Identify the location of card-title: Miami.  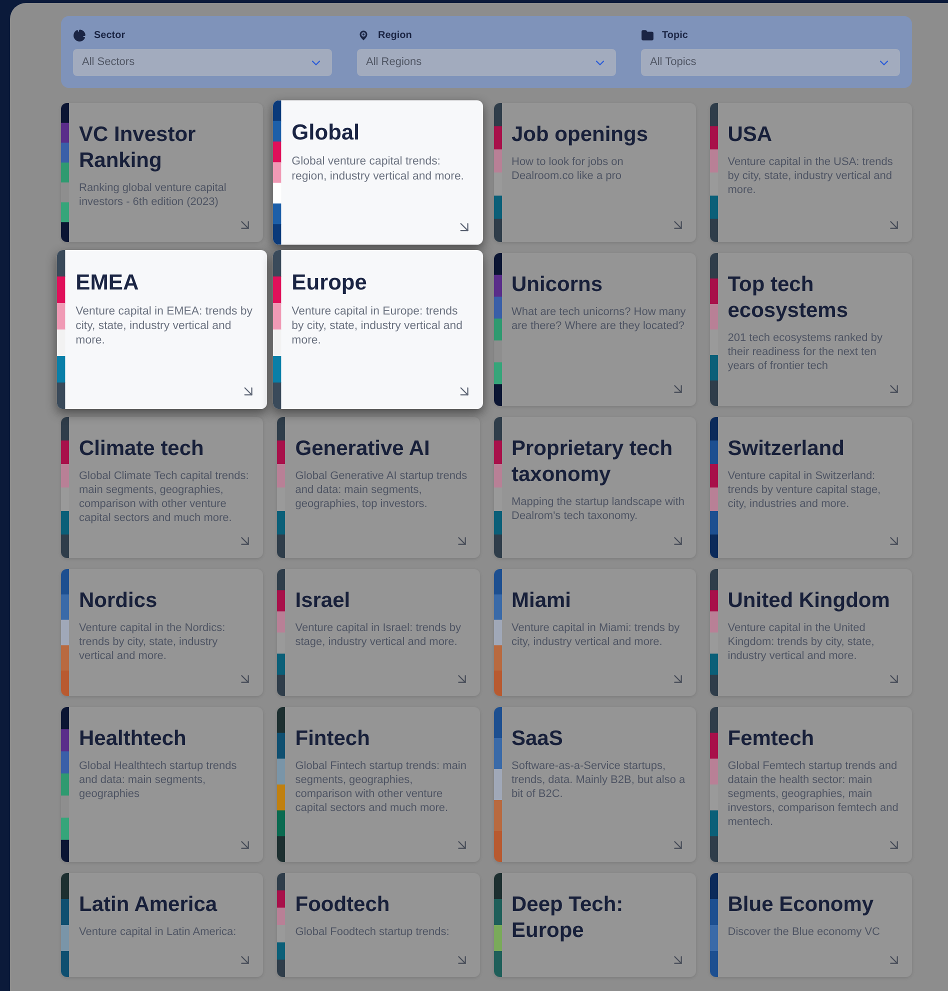
(542, 601).